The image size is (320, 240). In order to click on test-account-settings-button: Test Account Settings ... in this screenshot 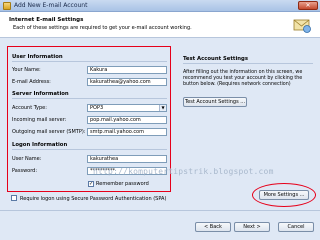, I will do `click(215, 102)`.